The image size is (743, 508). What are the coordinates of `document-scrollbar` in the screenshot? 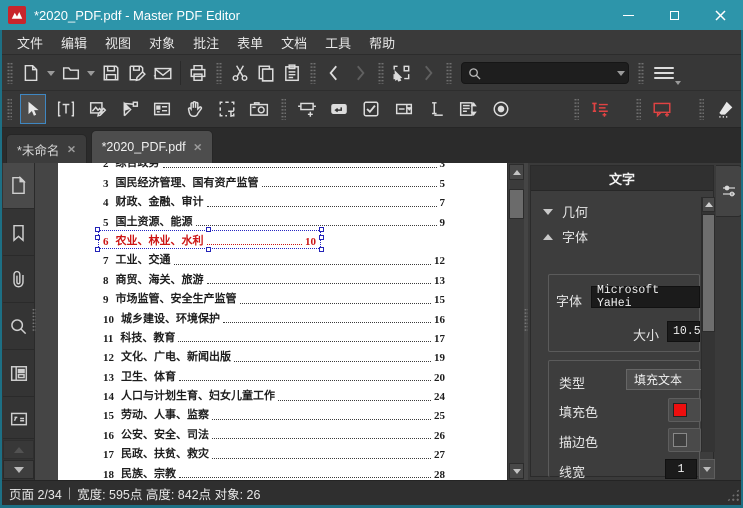 It's located at (515, 321).